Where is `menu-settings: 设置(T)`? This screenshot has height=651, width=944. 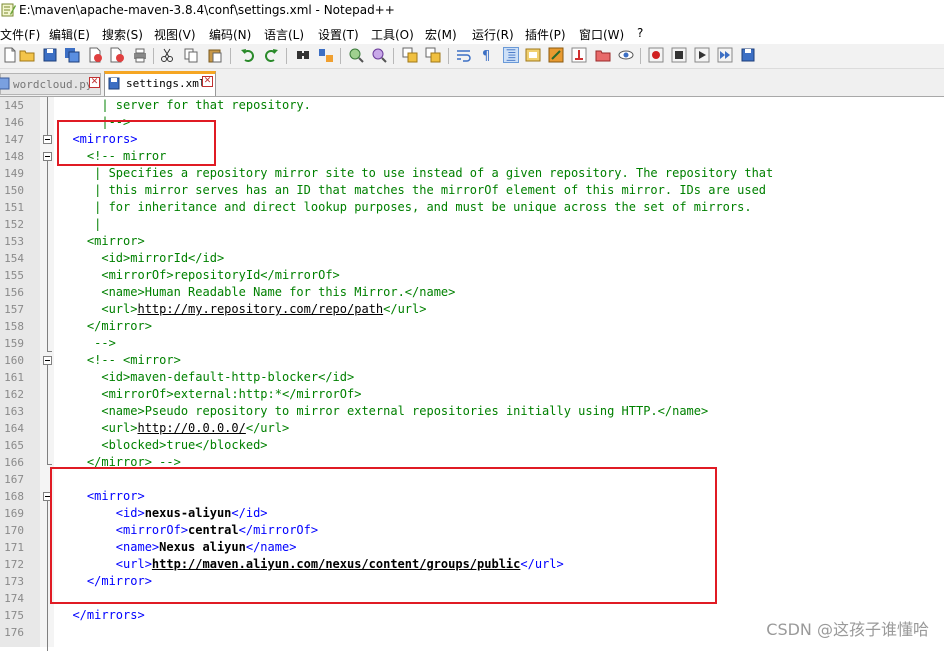
menu-settings: 设置(T) is located at coordinates (338, 34).